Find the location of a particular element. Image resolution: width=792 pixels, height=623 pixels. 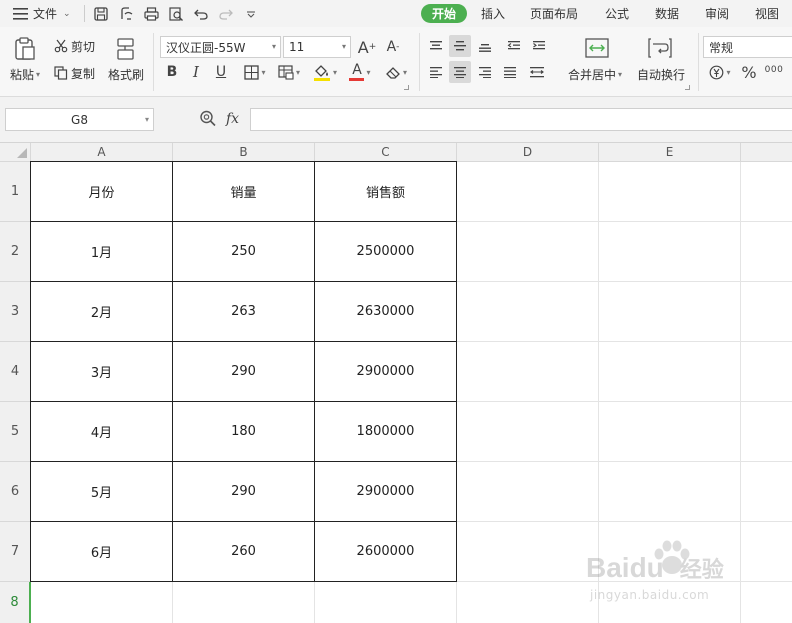

thousands-separator-button: 000 is located at coordinates (774, 70).